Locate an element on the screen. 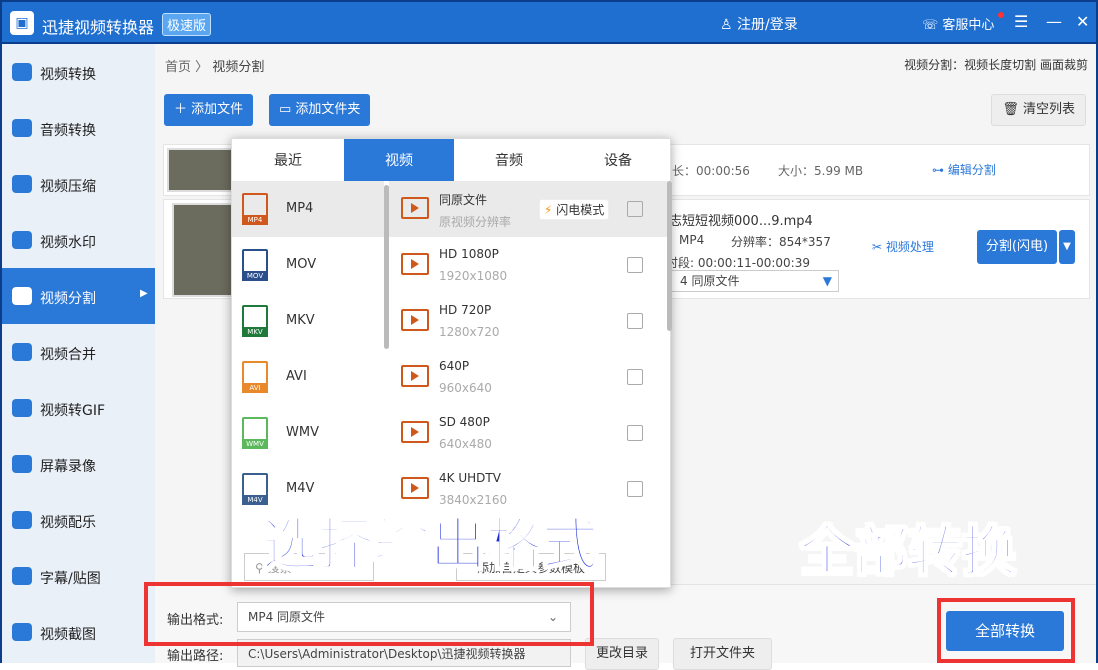 The image size is (1098, 670). sticker-icon is located at coordinates (22, 576).